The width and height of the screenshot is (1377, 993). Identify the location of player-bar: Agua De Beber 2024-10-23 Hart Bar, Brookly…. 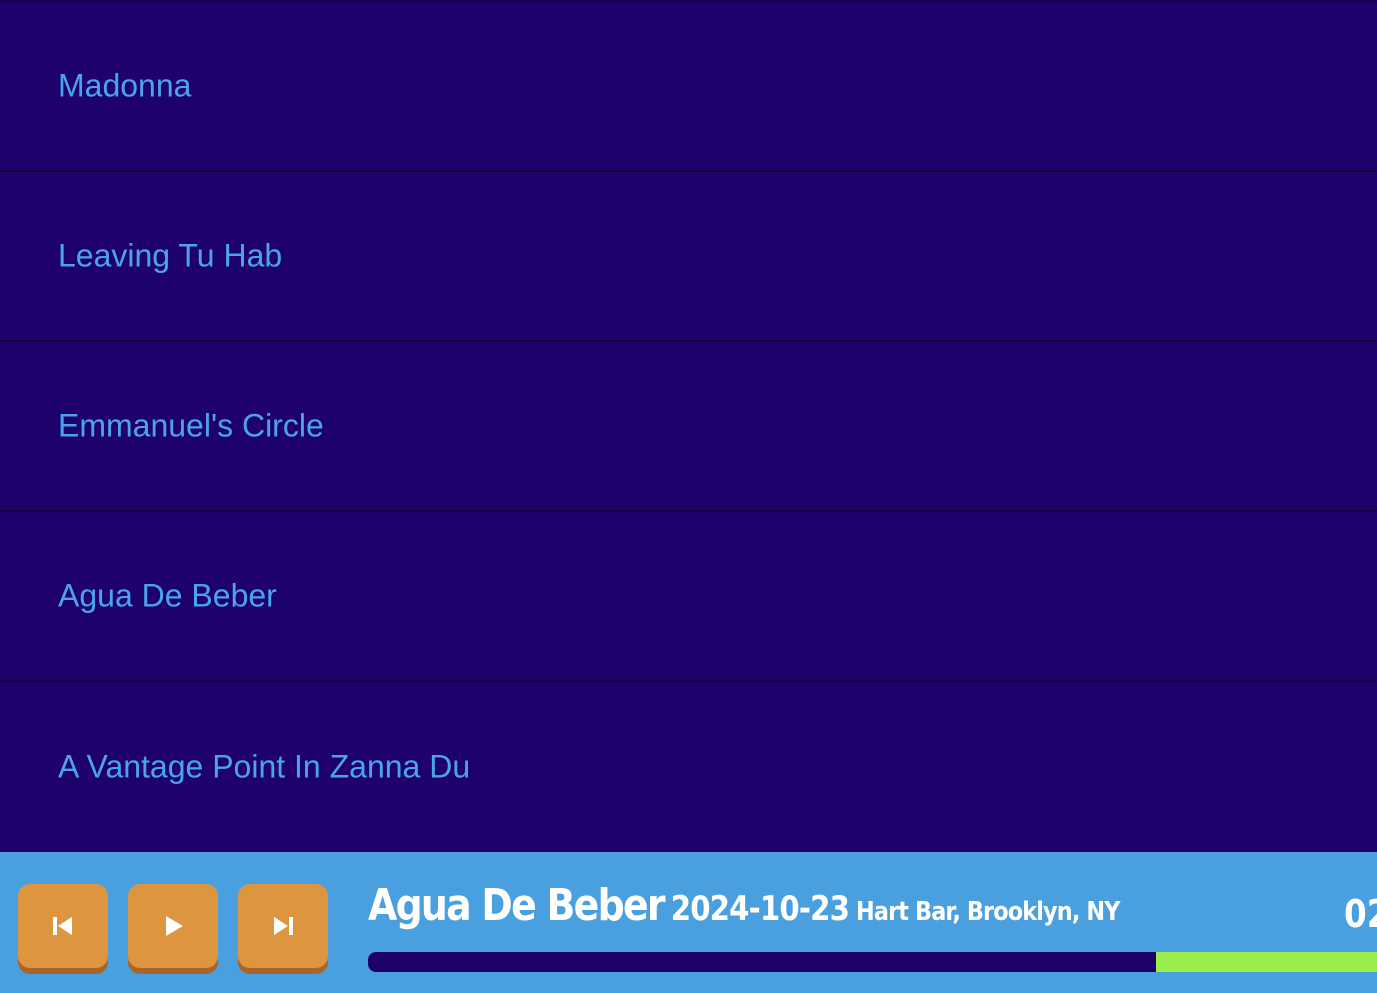
(688, 922).